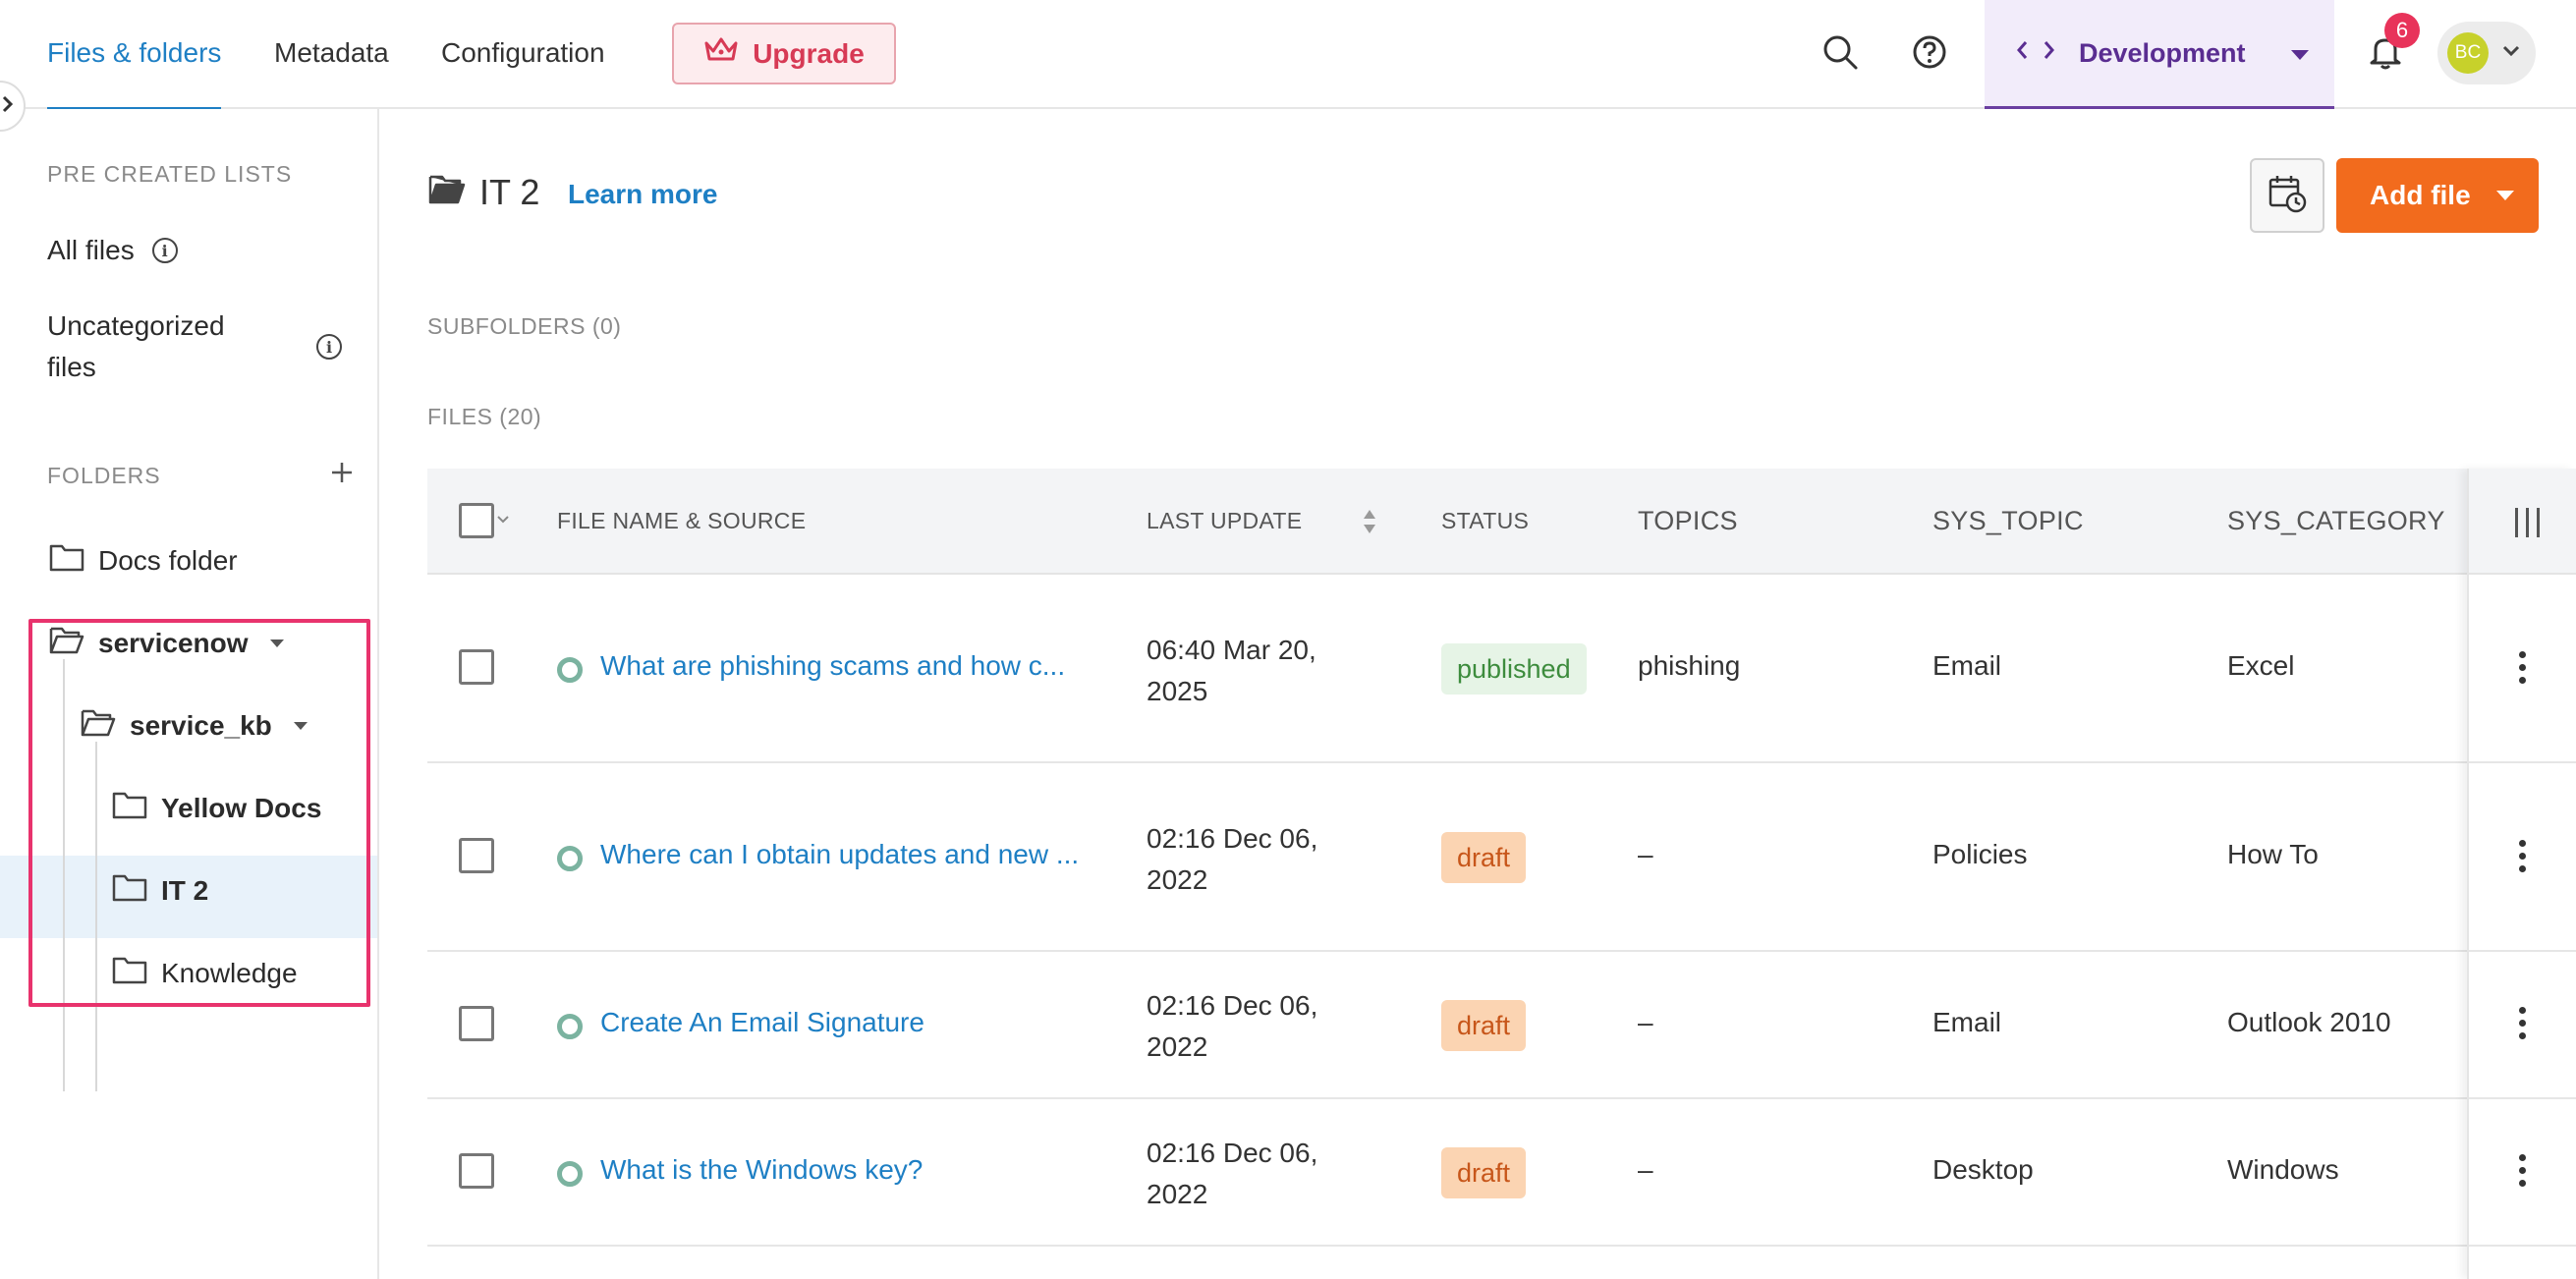  I want to click on column-header-last-update: LAST UPDATE, so click(1224, 522).